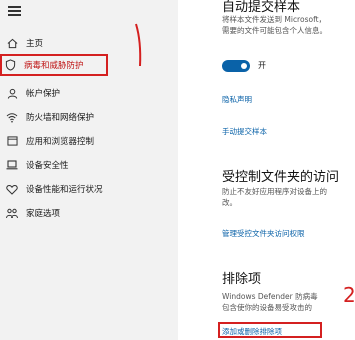  Describe the element at coordinates (35, 44) in the screenshot. I see `sidebar-item-label: 主页` at that location.